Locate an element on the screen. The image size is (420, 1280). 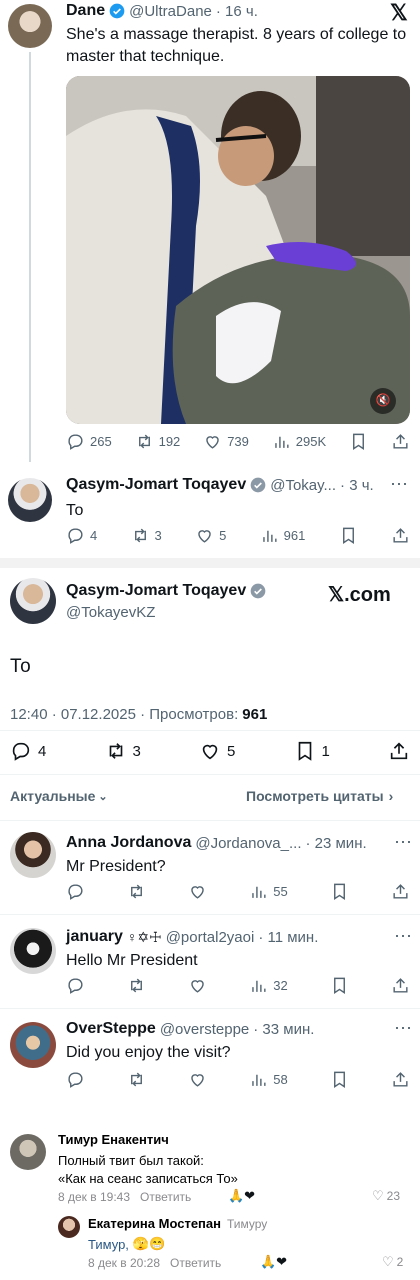
reply-time: · 33 мин. is located at coordinates (283, 1029).